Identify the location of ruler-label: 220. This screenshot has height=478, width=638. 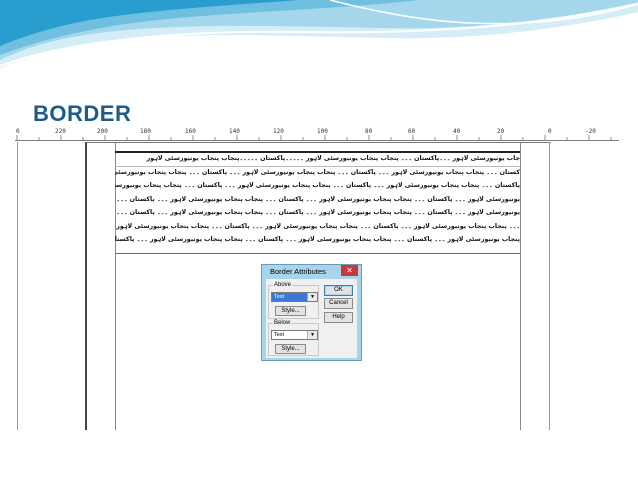
(60, 131).